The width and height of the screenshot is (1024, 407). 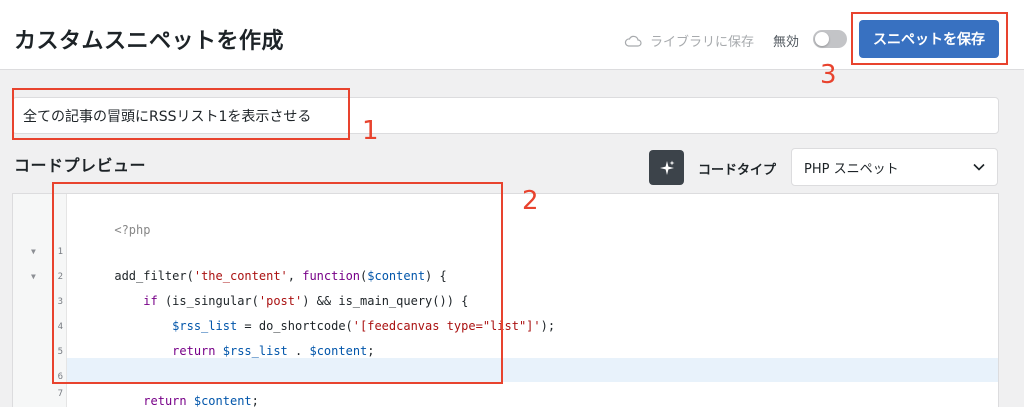 I want to click on snippet-title-input: 全ての記事の冒頭にRSSリスト1を表示させる, so click(x=505, y=115).